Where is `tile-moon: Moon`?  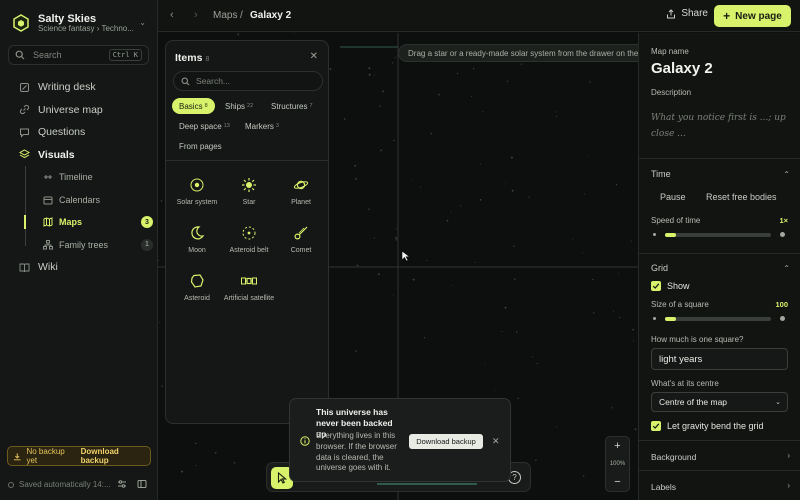
tile-moon: Moon is located at coordinates (197, 240).